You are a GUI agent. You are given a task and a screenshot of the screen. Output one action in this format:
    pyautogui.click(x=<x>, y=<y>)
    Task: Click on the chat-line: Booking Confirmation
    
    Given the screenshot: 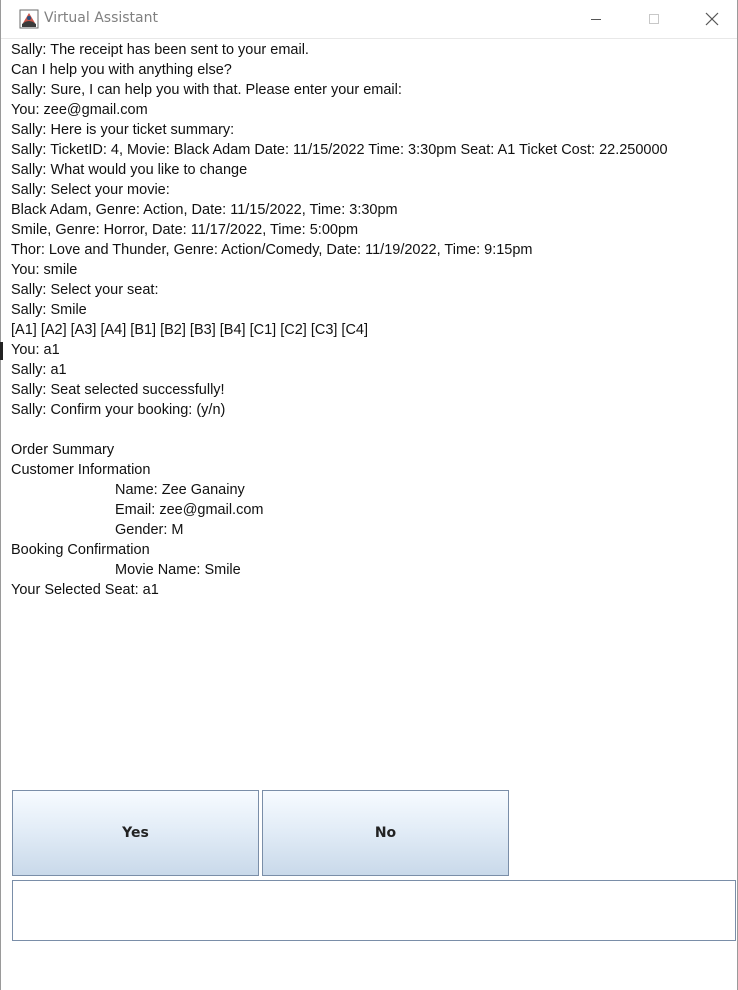 What is the action you would take?
    pyautogui.click(x=80, y=550)
    